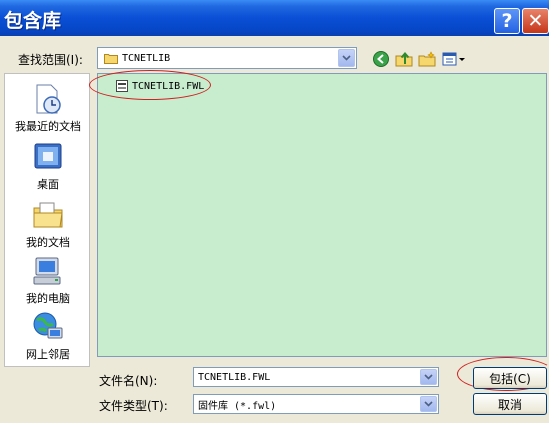 Image resolution: width=549 pixels, height=423 pixels. What do you see at coordinates (237, 406) in the screenshot?
I see `filetype-value: 固件库 (*.fwl)` at bounding box center [237, 406].